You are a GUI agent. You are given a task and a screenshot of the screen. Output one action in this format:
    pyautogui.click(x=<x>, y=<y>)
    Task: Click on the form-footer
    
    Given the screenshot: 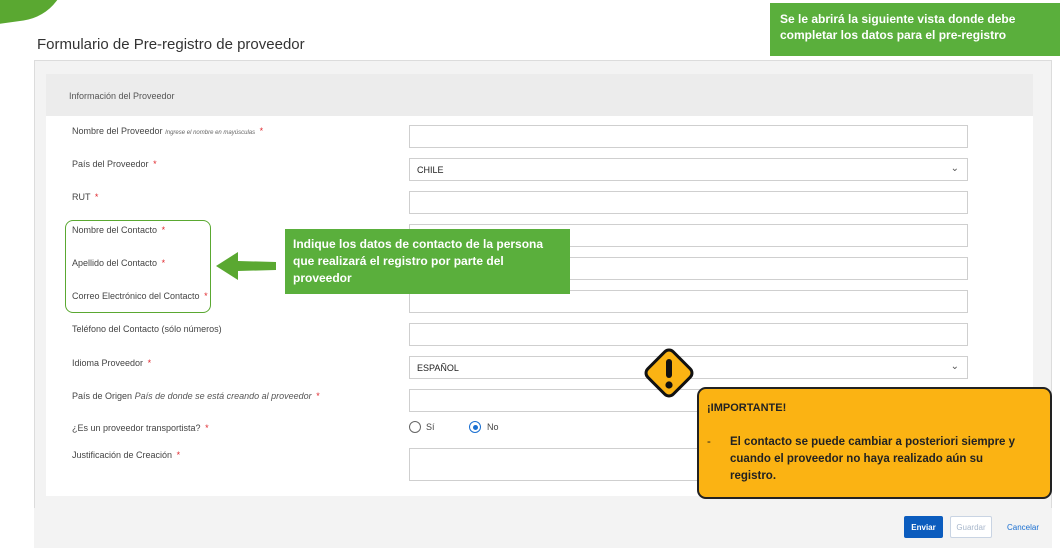 What is the action you would take?
    pyautogui.click(x=543, y=528)
    